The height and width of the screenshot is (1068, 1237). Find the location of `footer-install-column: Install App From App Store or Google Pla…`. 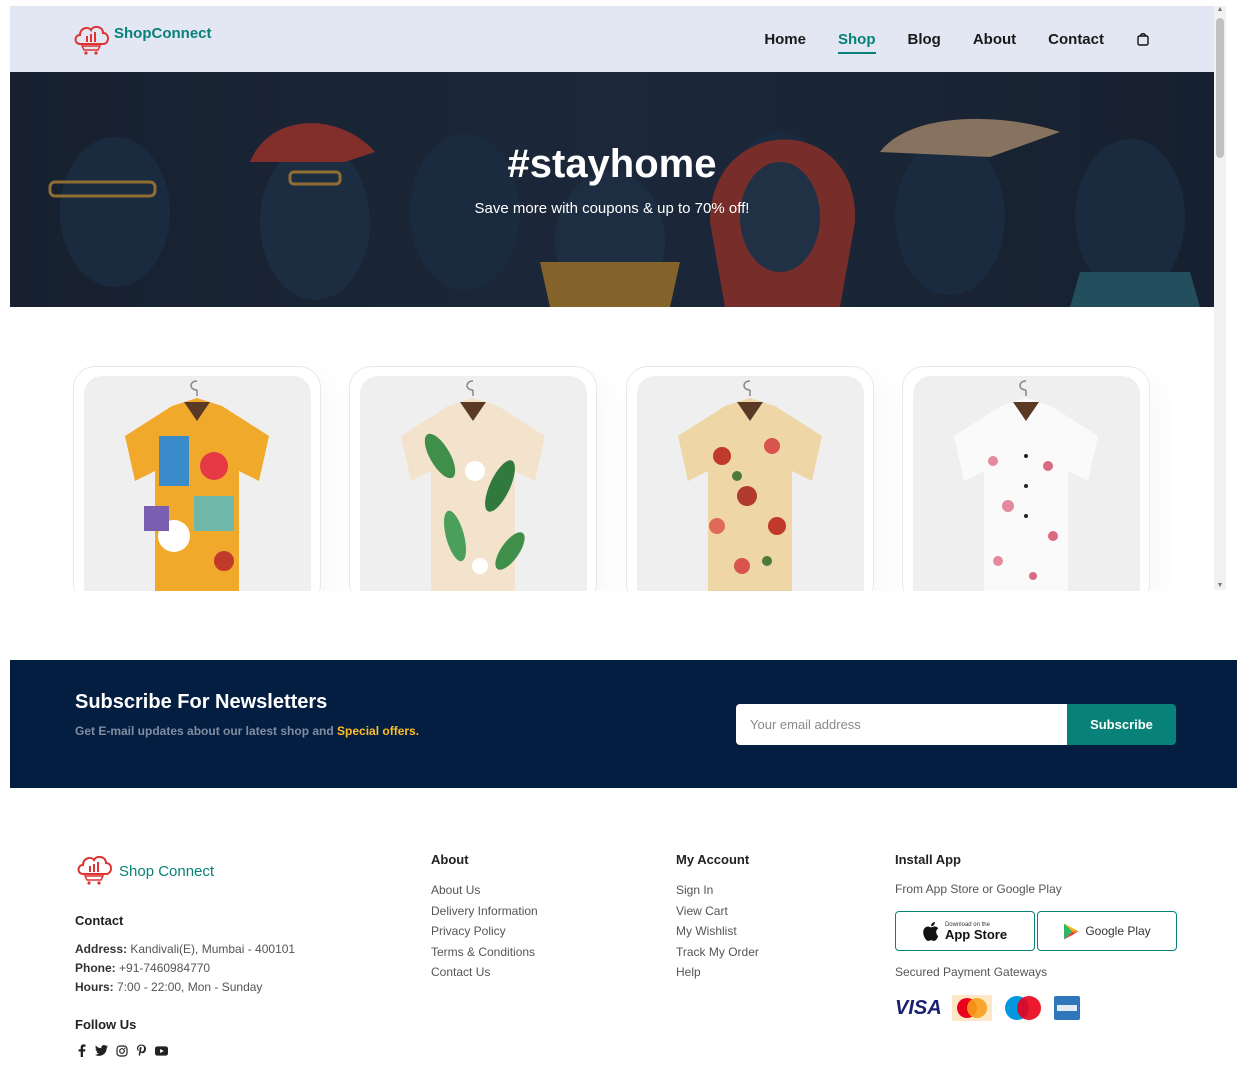

footer-install-column: Install App From App Store or Google Pla… is located at coordinates (978, 875).